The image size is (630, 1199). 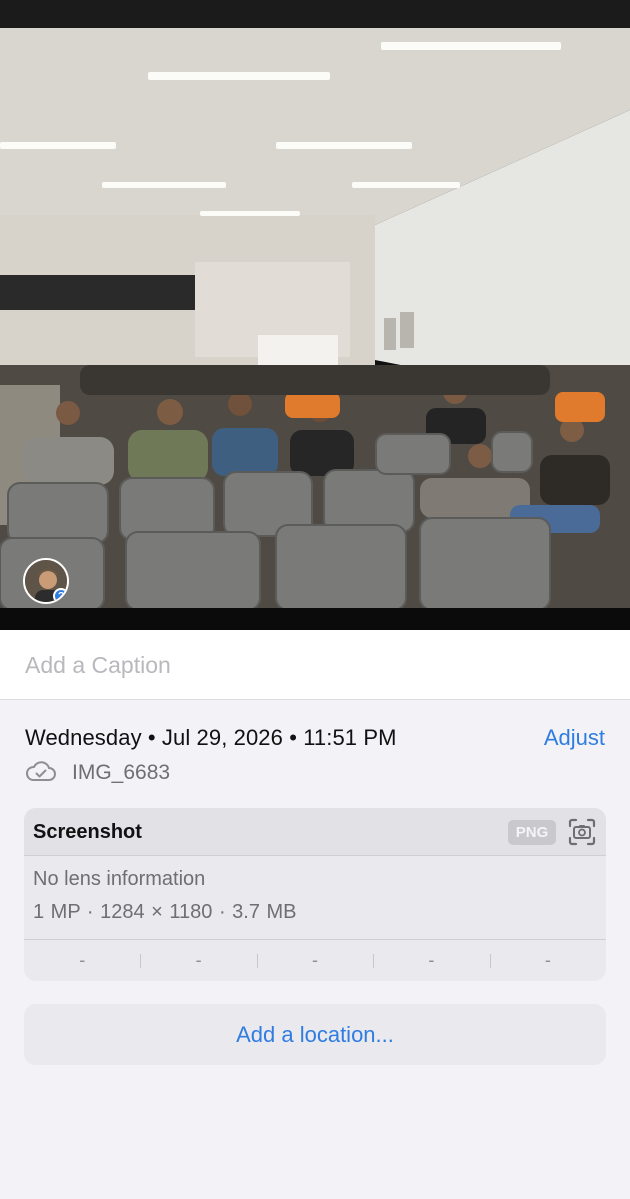 What do you see at coordinates (315, 665) in the screenshot?
I see `caption-field: Add a Caption` at bounding box center [315, 665].